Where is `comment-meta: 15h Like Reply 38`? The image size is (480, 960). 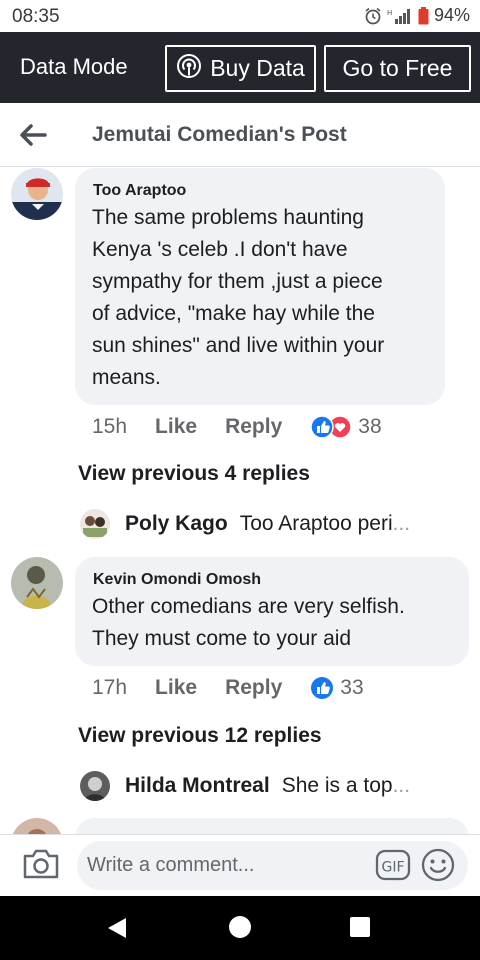
comment-meta: 15h Like Reply 38 is located at coordinates (237, 427).